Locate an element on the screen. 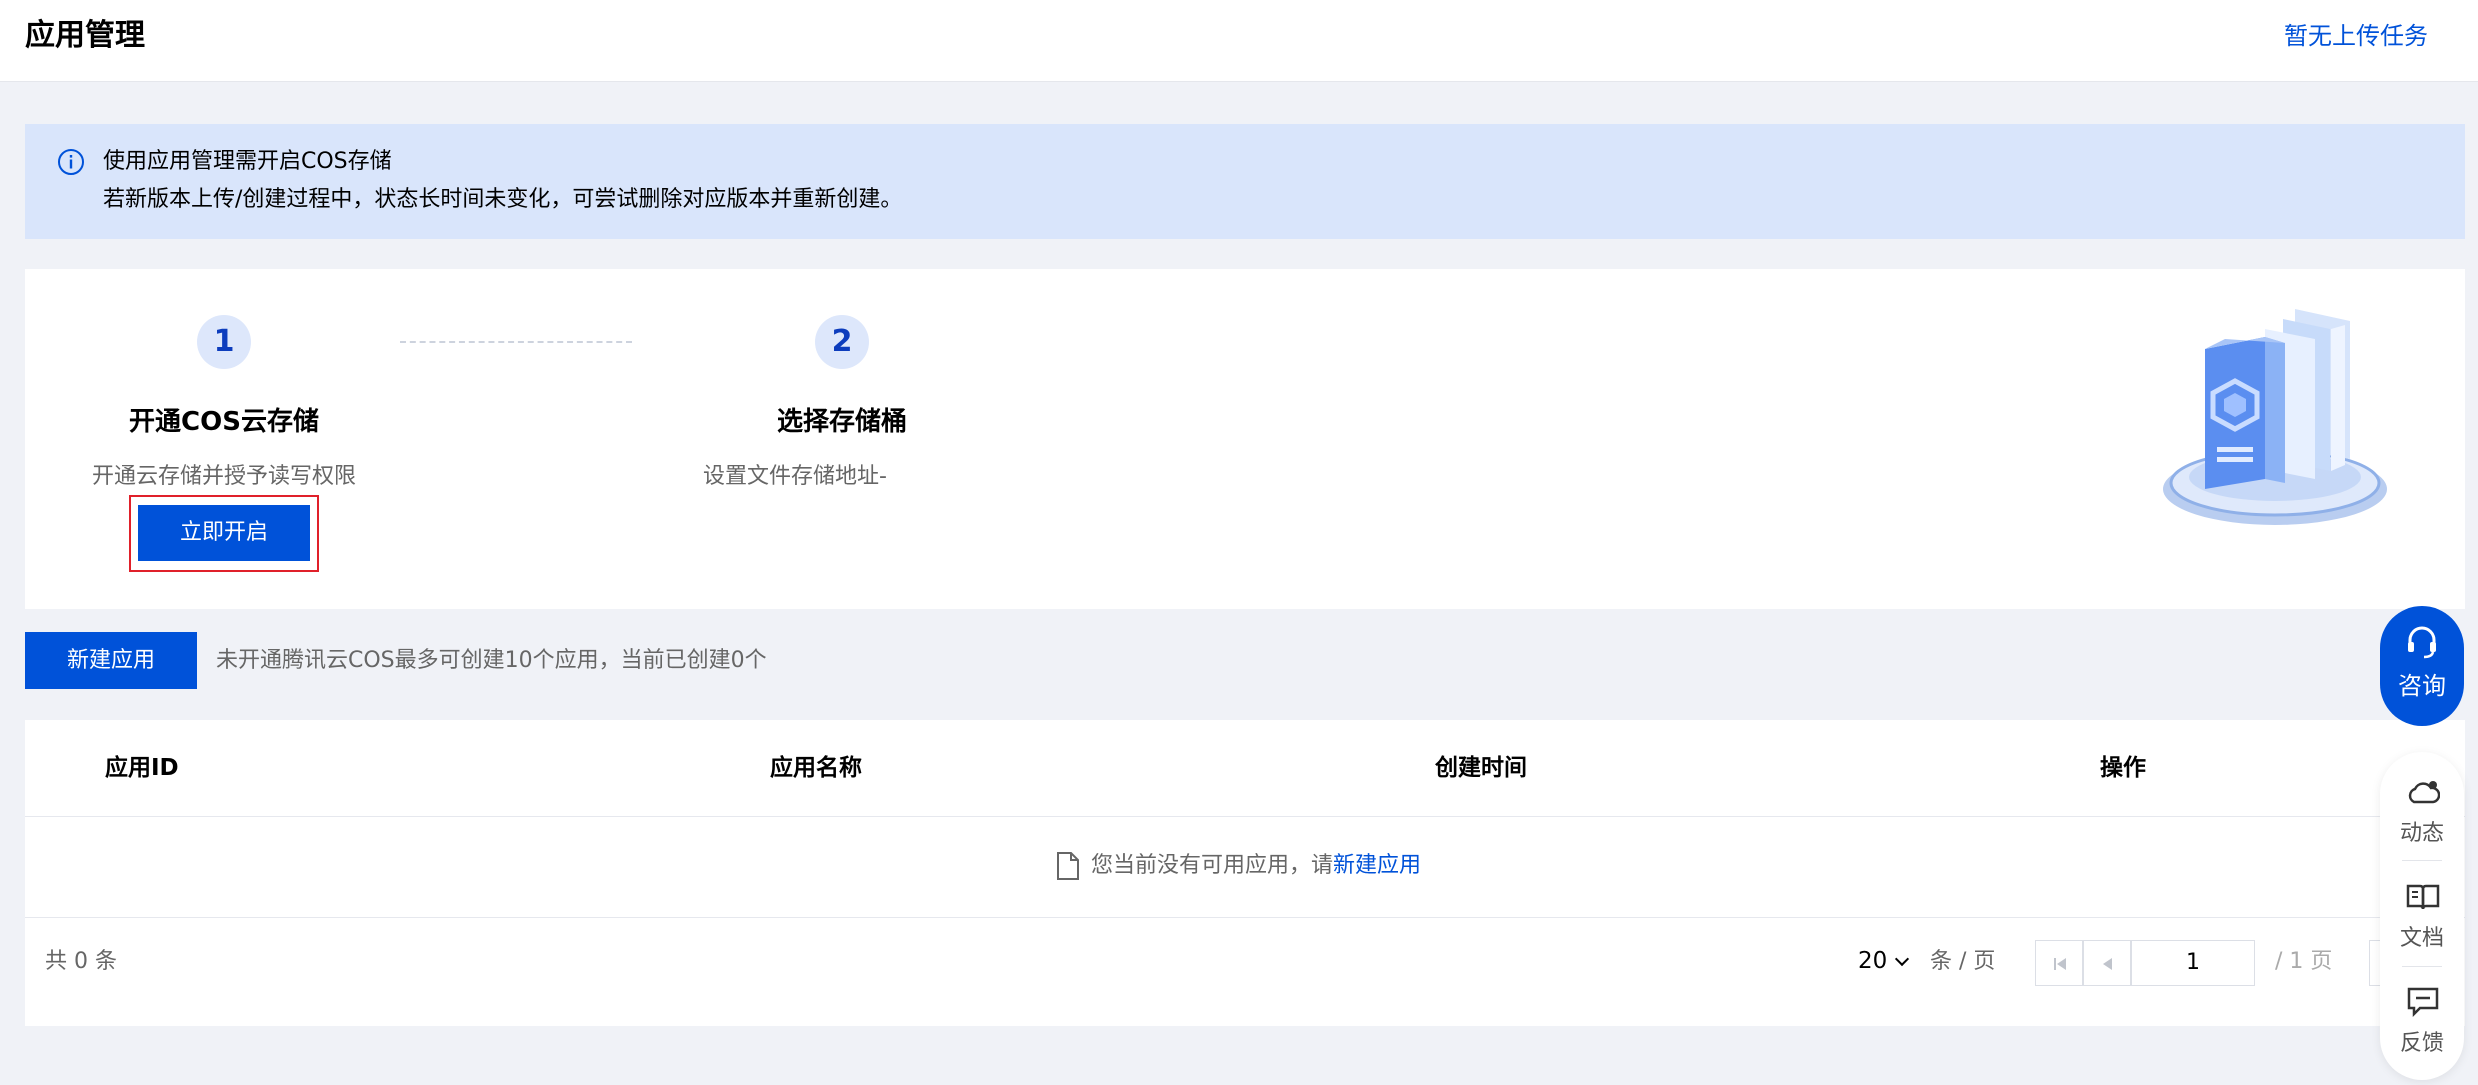  create-app-hint: 未开通腾讯云COS最多可创建10个应用，当前已创建0个 is located at coordinates (491, 660).